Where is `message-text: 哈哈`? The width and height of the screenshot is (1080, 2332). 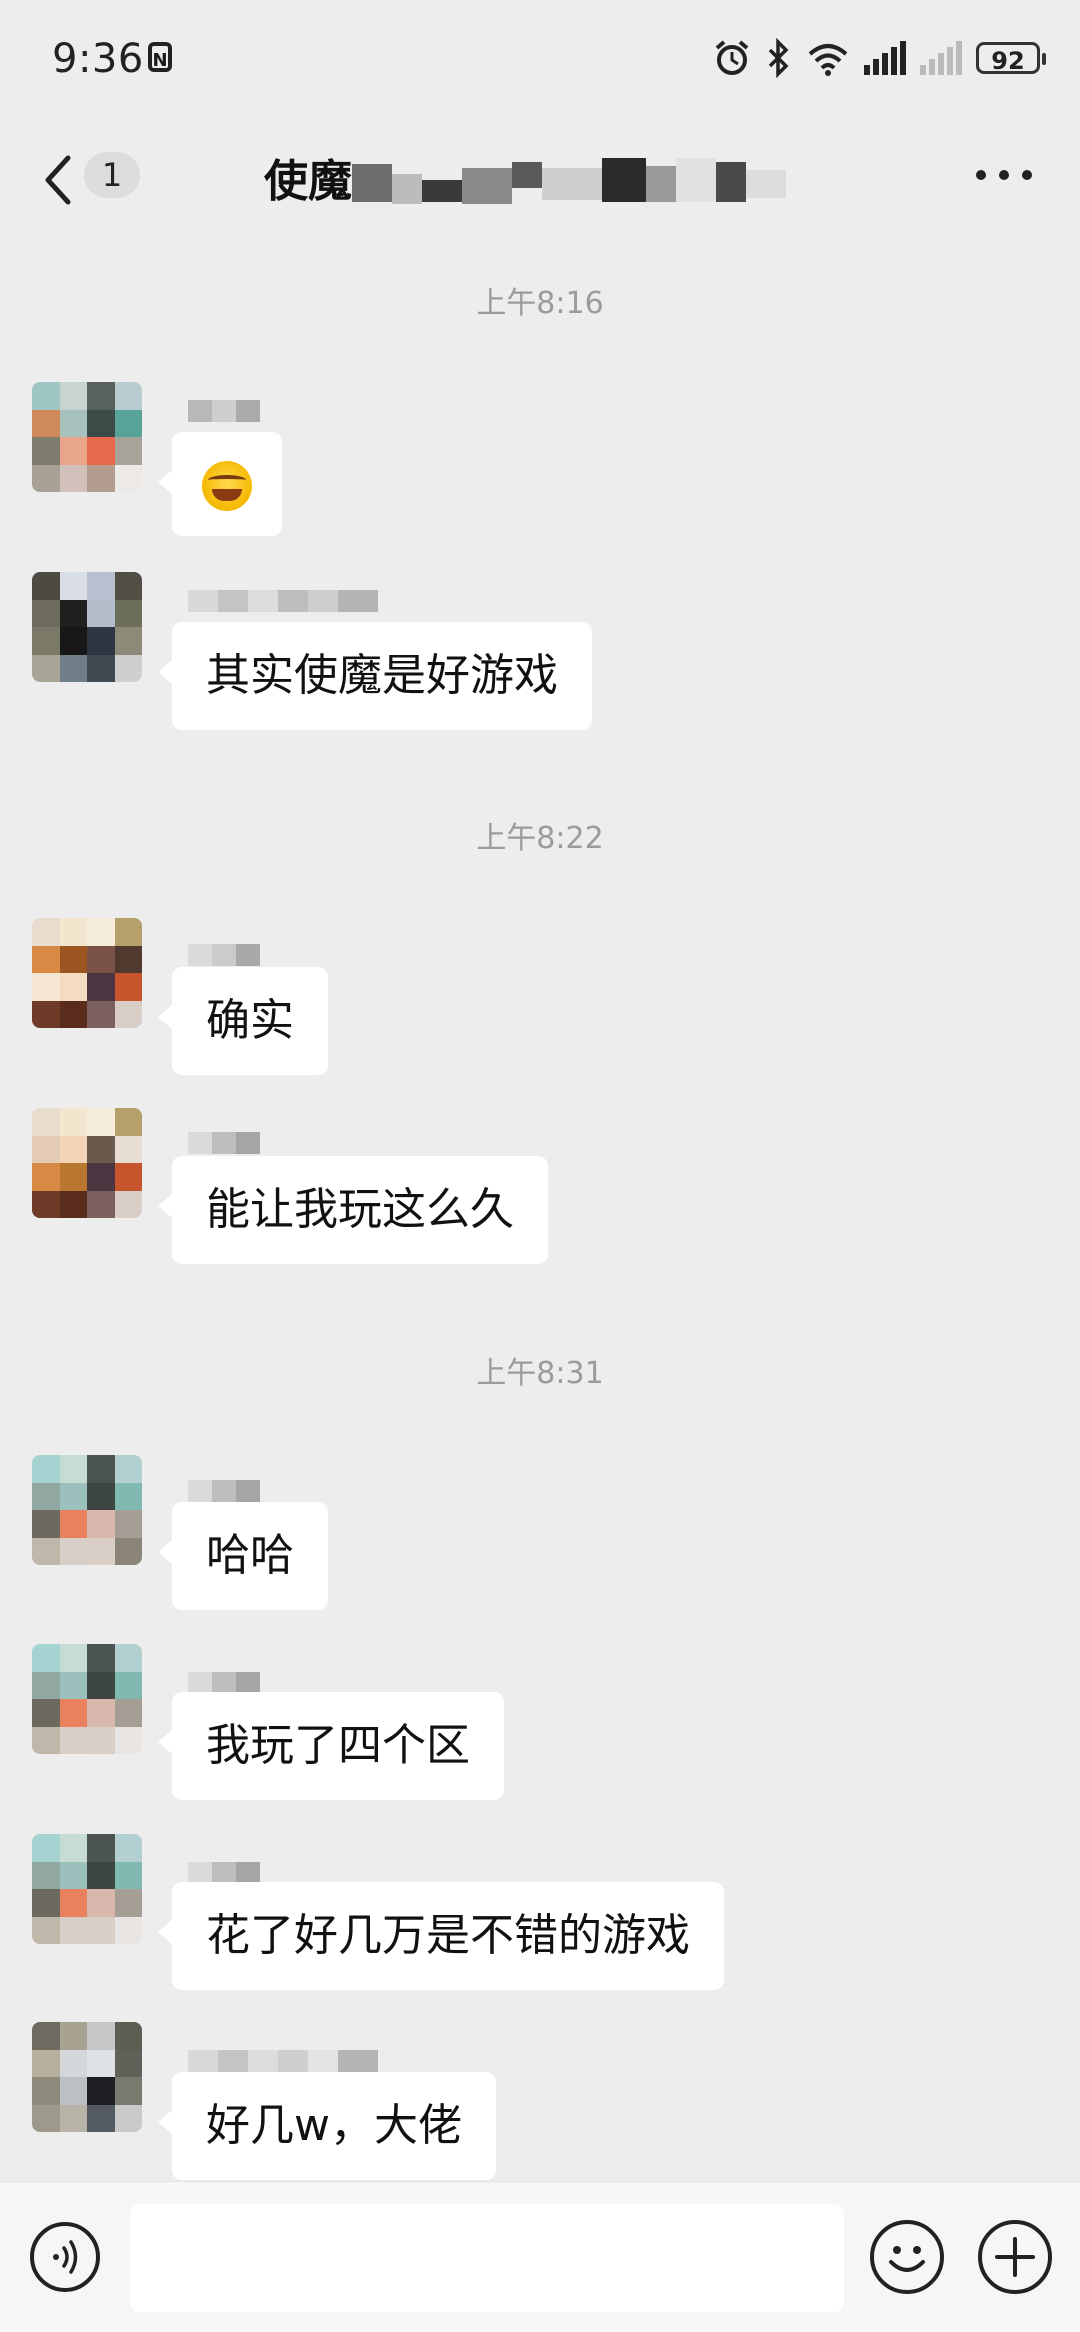
message-text: 哈哈 is located at coordinates (250, 1555).